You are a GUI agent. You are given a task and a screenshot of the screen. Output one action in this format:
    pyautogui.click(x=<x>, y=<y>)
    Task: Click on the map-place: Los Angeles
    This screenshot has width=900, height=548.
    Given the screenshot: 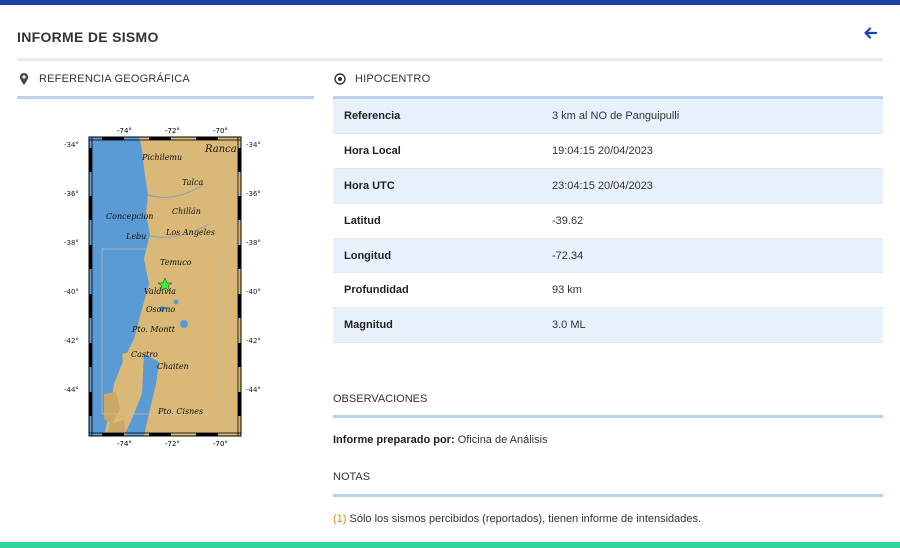 What is the action you would take?
    pyautogui.click(x=190, y=232)
    